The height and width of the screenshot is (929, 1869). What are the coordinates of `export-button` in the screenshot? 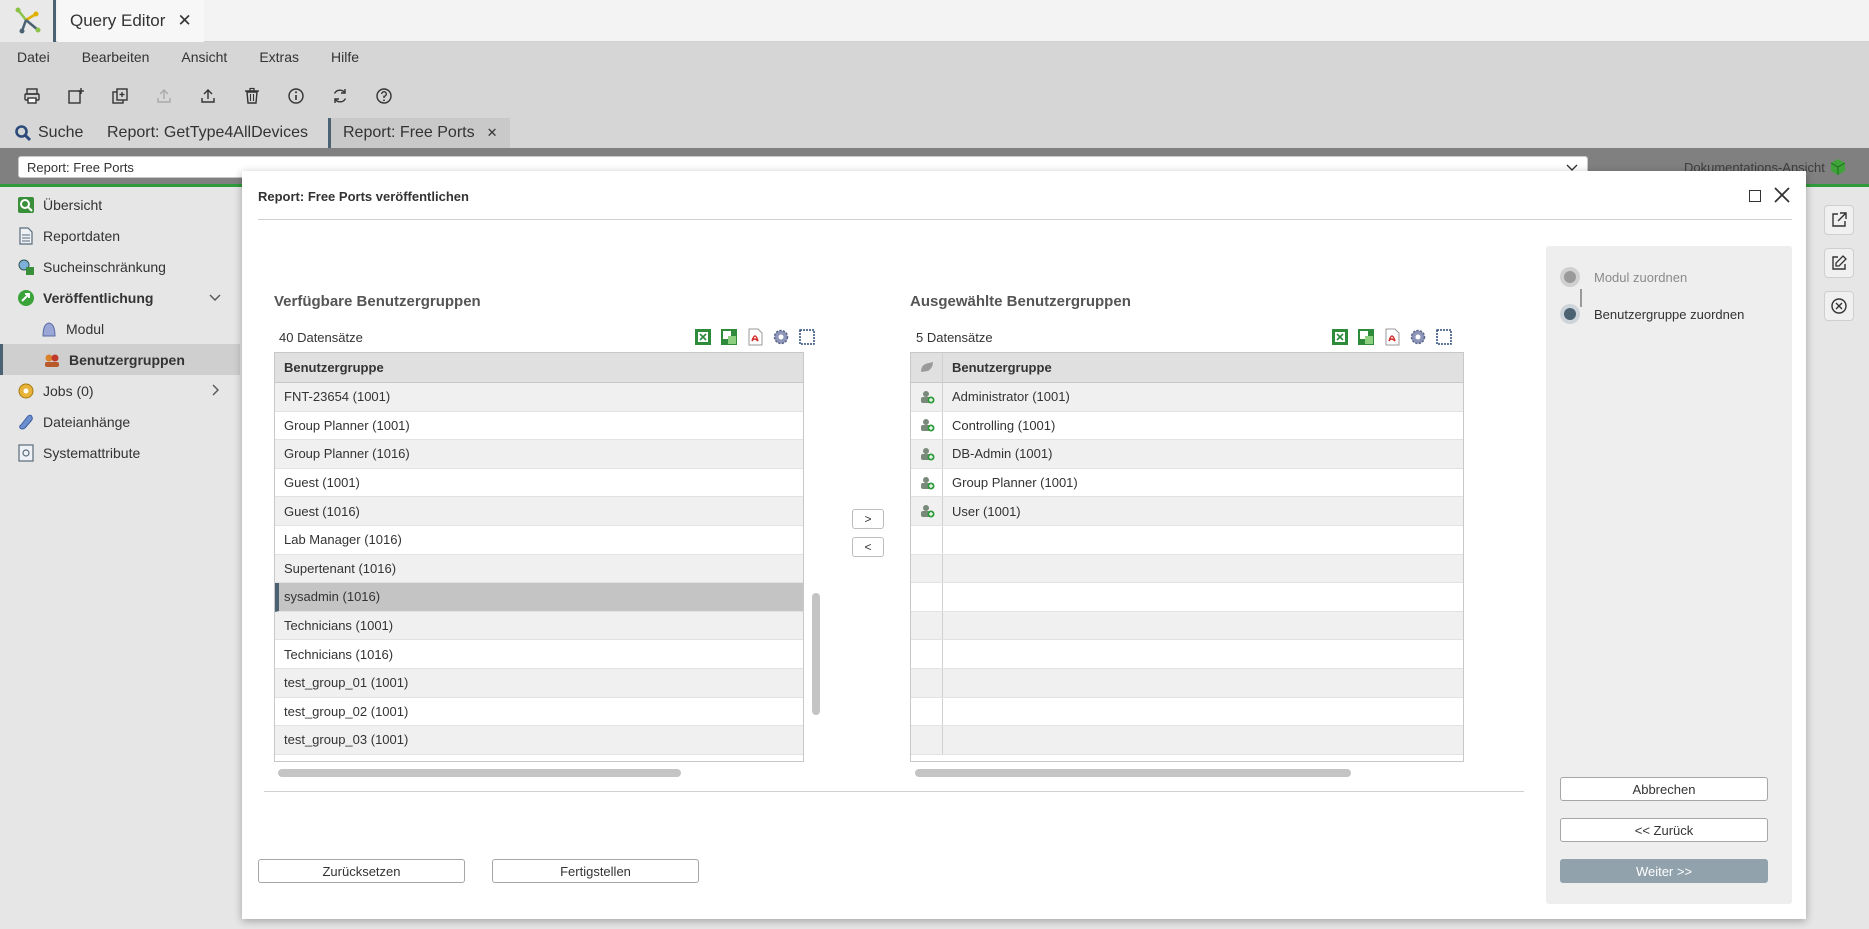 It's located at (208, 96).